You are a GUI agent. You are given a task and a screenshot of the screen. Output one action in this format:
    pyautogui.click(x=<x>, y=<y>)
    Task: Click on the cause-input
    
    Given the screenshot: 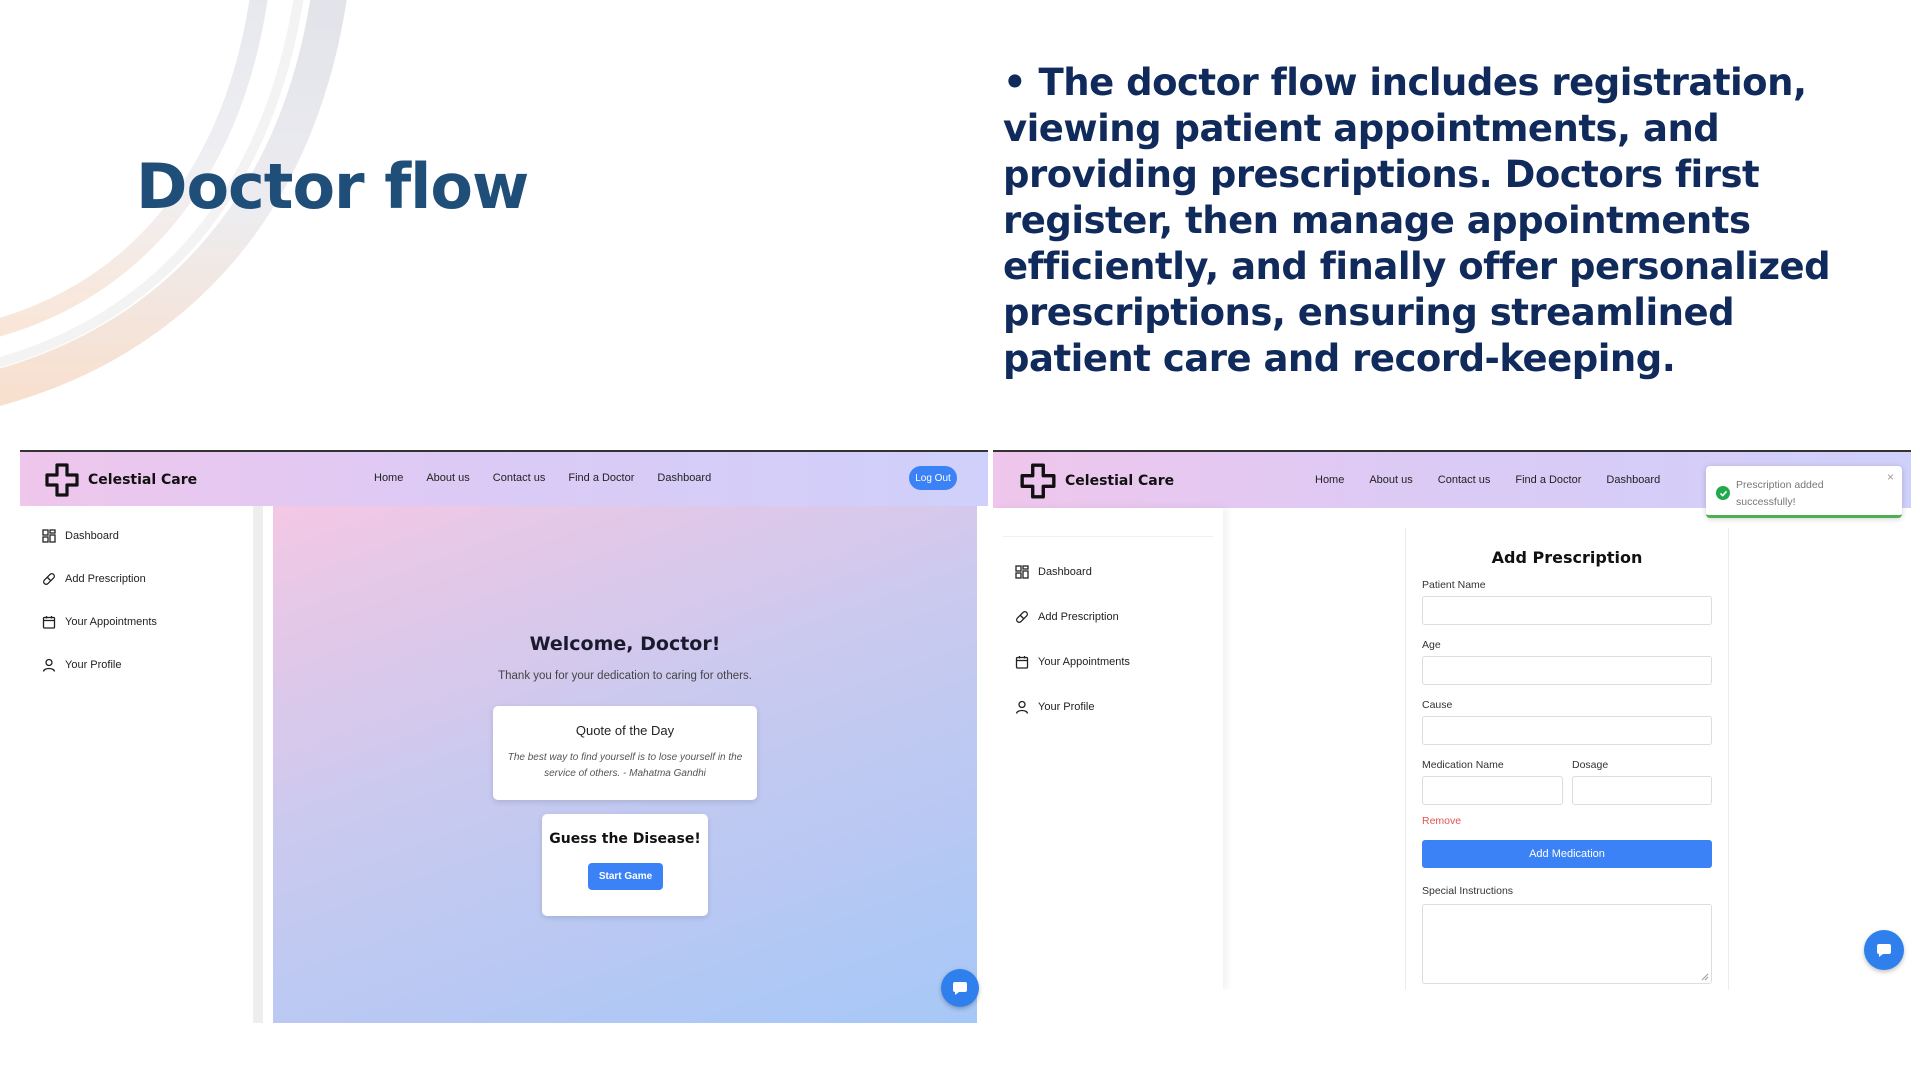 What is the action you would take?
    pyautogui.click(x=1567, y=730)
    